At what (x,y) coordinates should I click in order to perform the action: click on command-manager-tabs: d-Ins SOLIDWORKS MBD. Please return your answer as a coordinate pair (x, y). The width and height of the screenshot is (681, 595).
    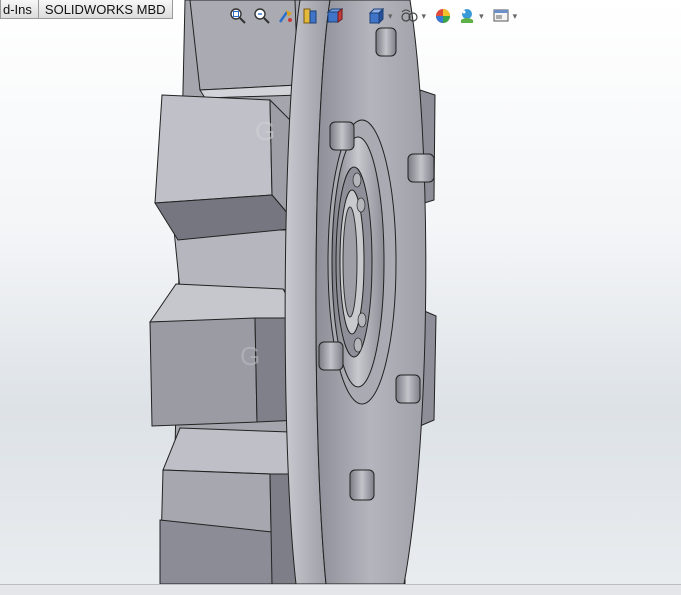
    Looking at the image, I should click on (86, 10).